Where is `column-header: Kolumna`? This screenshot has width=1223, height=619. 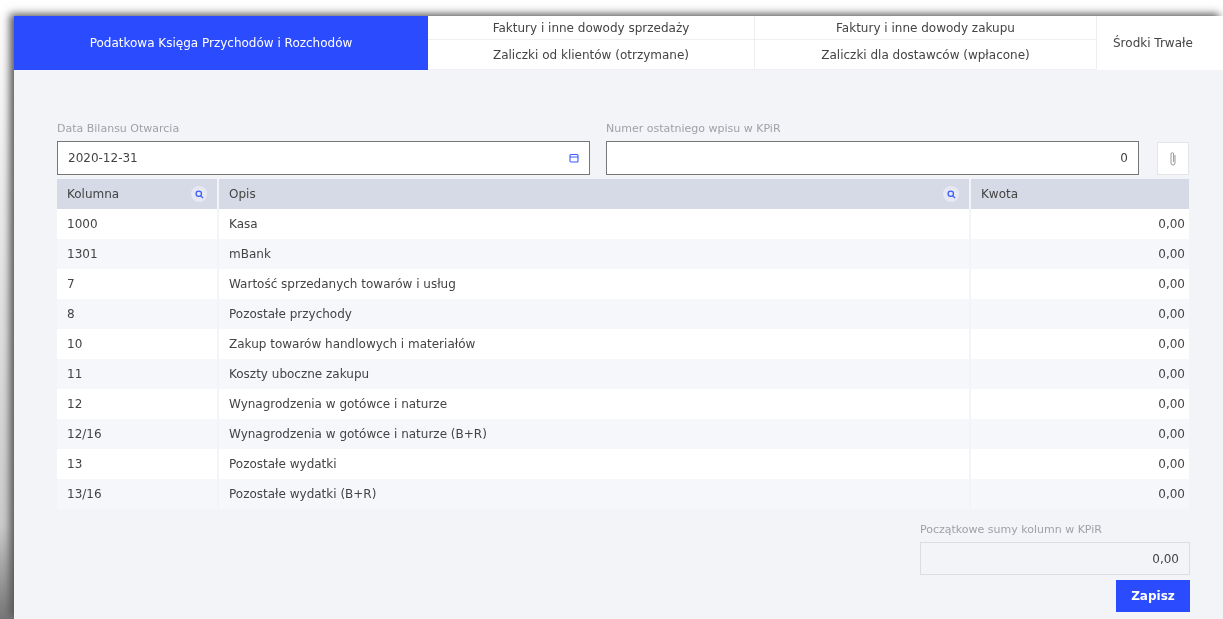 column-header: Kolumna is located at coordinates (93, 194).